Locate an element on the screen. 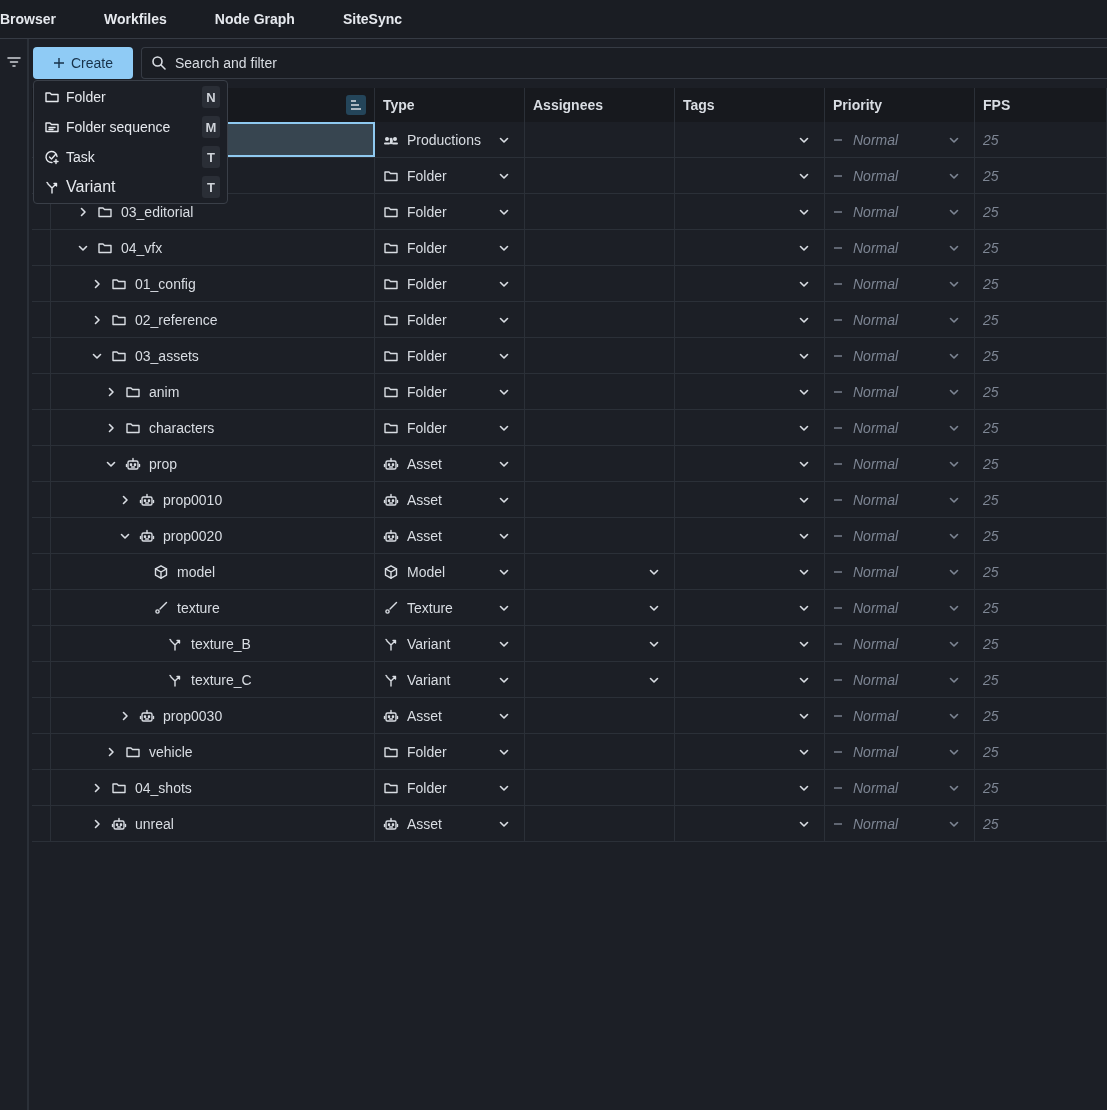 The width and height of the screenshot is (1107, 1110). shortcut-key: N is located at coordinates (211, 97).